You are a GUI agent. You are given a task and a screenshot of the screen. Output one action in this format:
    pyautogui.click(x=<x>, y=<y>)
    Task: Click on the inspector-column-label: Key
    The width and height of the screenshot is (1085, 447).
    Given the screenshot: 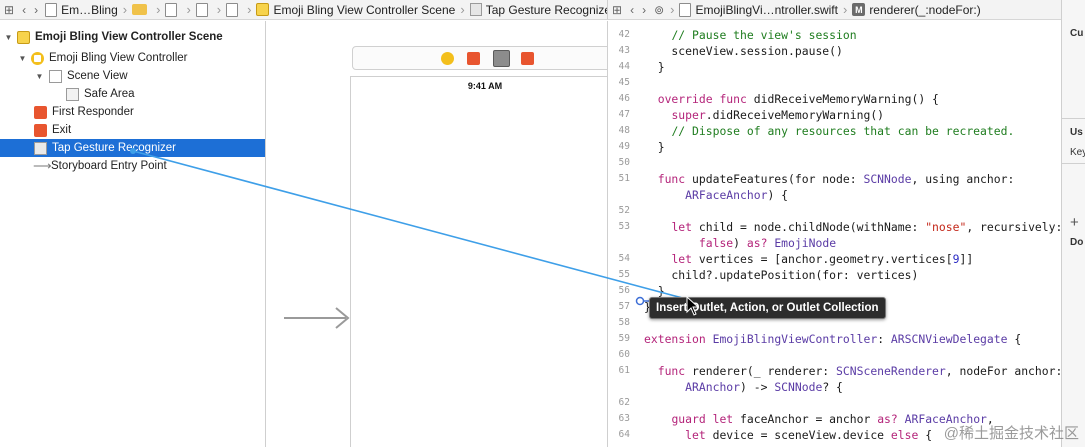 What is the action you would take?
    pyautogui.click(x=1077, y=152)
    